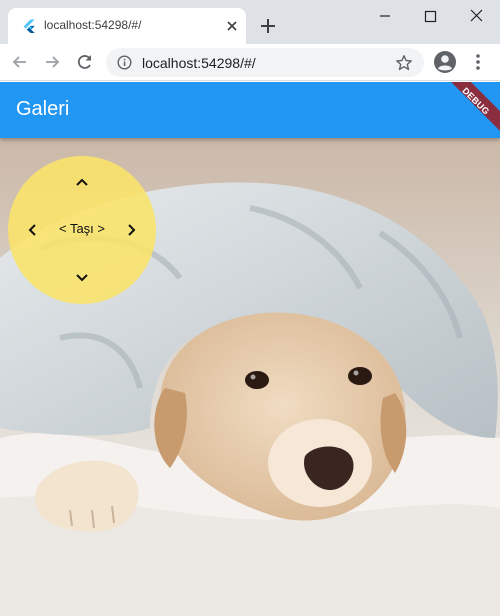 The height and width of the screenshot is (616, 500). Describe the element at coordinates (20, 62) in the screenshot. I see `arrow-back-icon` at that location.